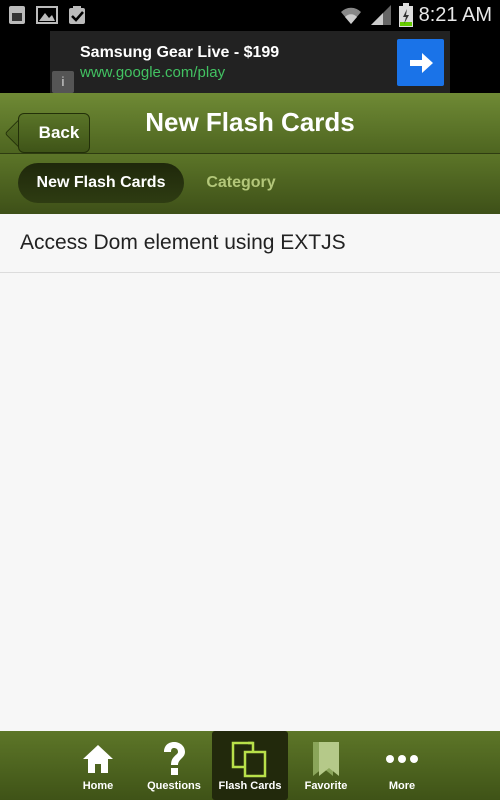 The width and height of the screenshot is (500, 800). I want to click on question-icon, so click(174, 758).